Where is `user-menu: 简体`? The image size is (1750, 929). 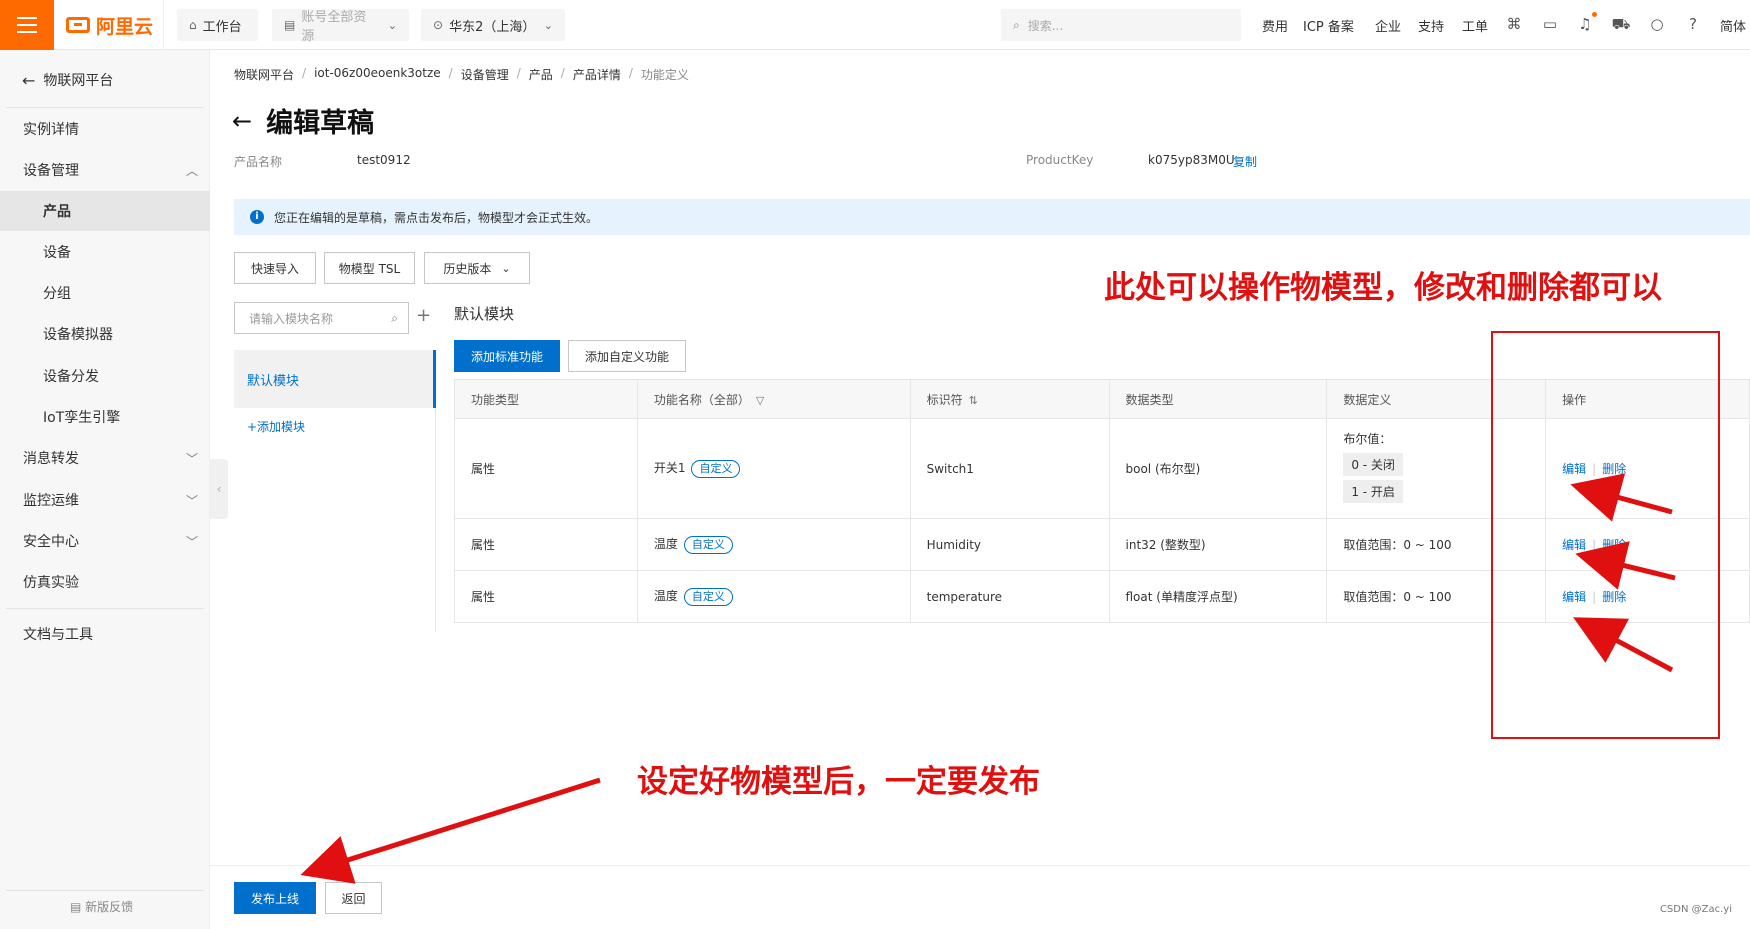 user-menu: 简体 is located at coordinates (1733, 25).